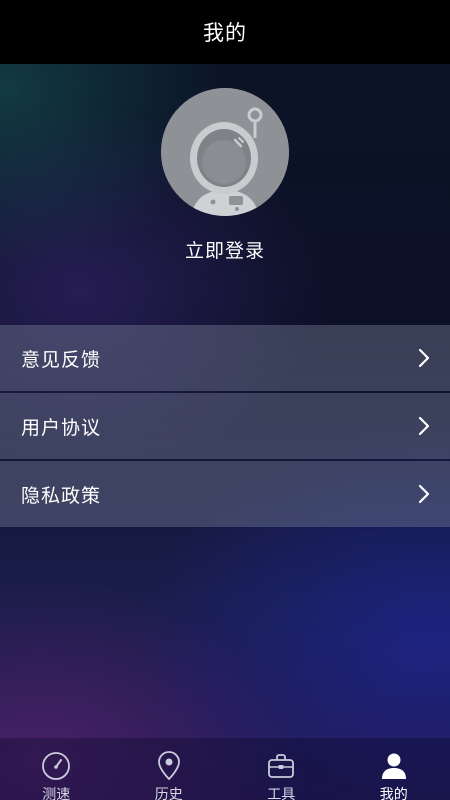 The height and width of the screenshot is (800, 450). I want to click on login-link: 立即登录, so click(225, 249).